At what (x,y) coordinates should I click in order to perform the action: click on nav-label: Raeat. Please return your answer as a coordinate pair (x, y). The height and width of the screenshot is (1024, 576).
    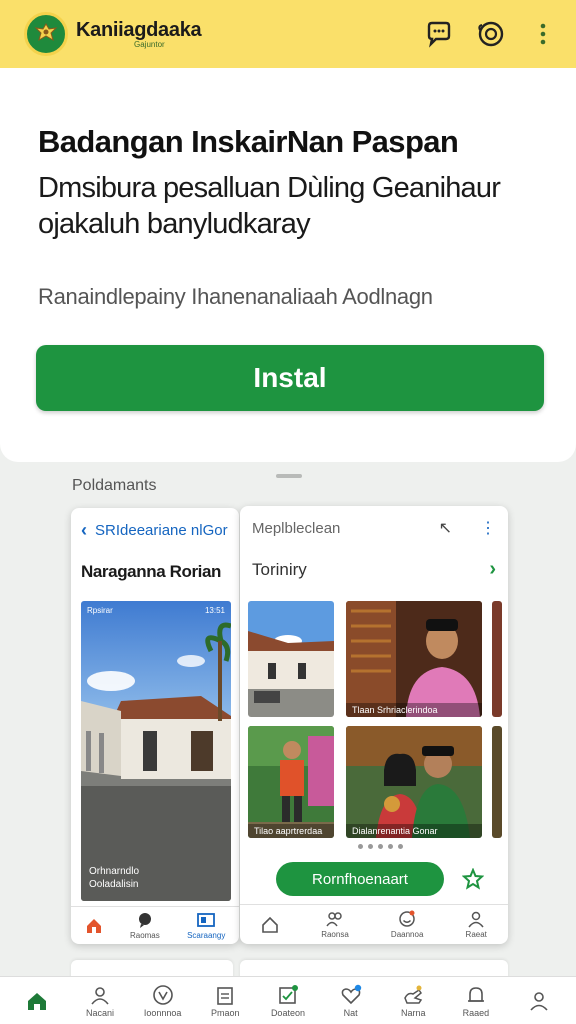
    Looking at the image, I should click on (476, 934).